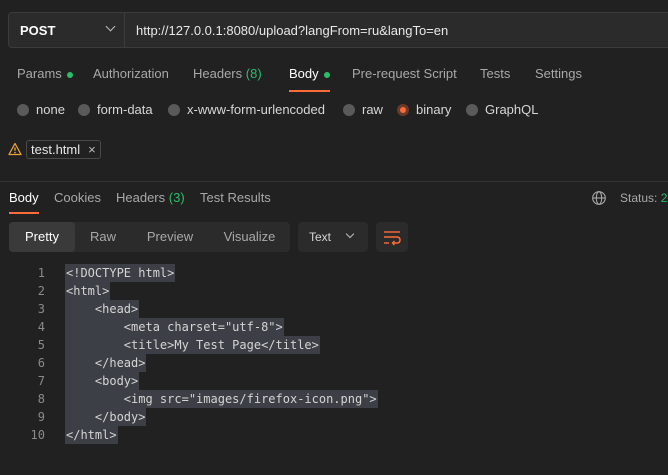  Describe the element at coordinates (92, 149) in the screenshot. I see `close-icon: ×` at that location.